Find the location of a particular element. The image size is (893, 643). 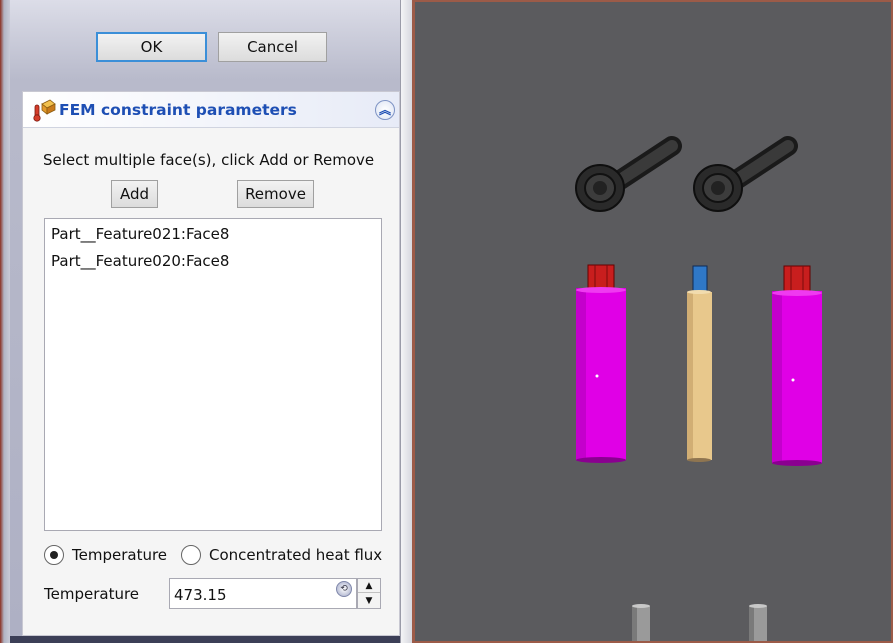

temperature-spinbox: ▲ ▼ is located at coordinates (369, 593).